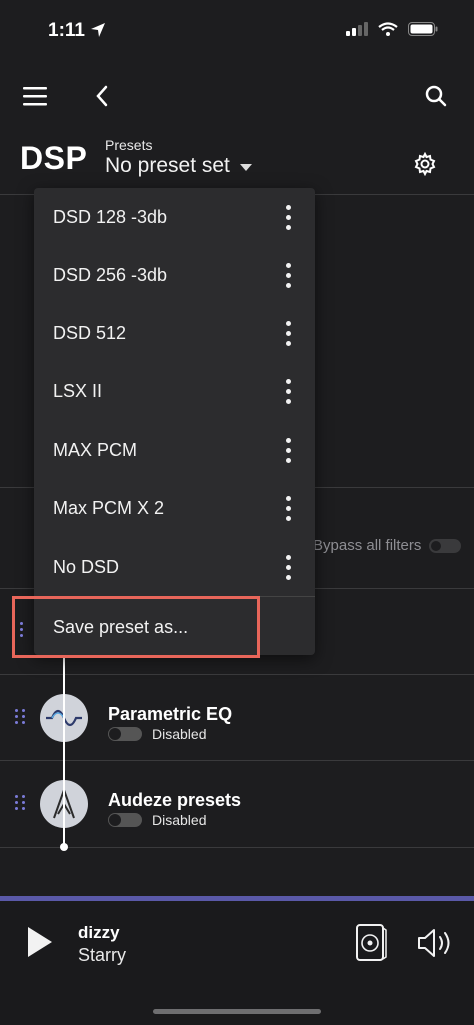  I want to click on preset-item-label: LSX II, so click(78, 390).